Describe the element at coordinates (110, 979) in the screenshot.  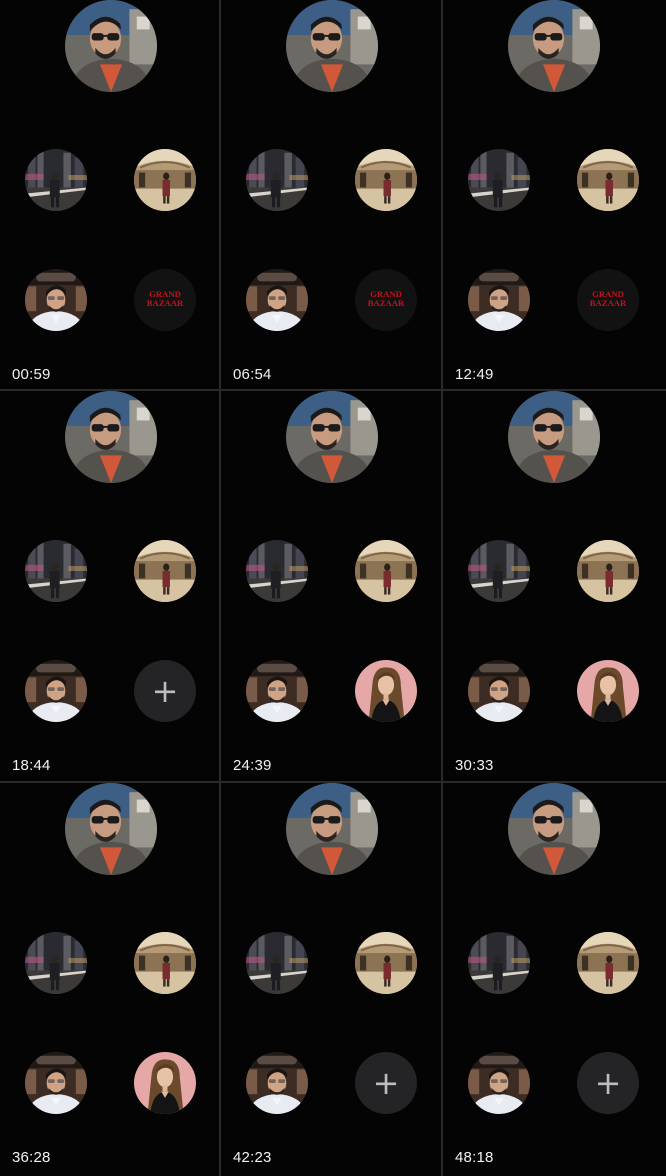
I see `call-frame: 36:28` at that location.